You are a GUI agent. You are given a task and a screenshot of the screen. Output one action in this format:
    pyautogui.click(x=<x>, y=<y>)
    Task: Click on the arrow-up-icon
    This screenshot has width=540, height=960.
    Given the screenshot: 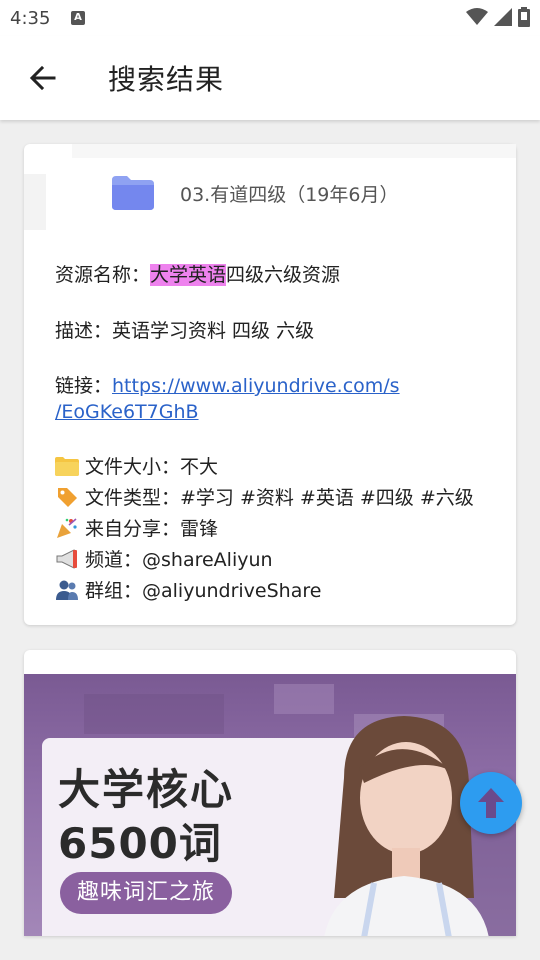 What is the action you would take?
    pyautogui.click(x=491, y=803)
    